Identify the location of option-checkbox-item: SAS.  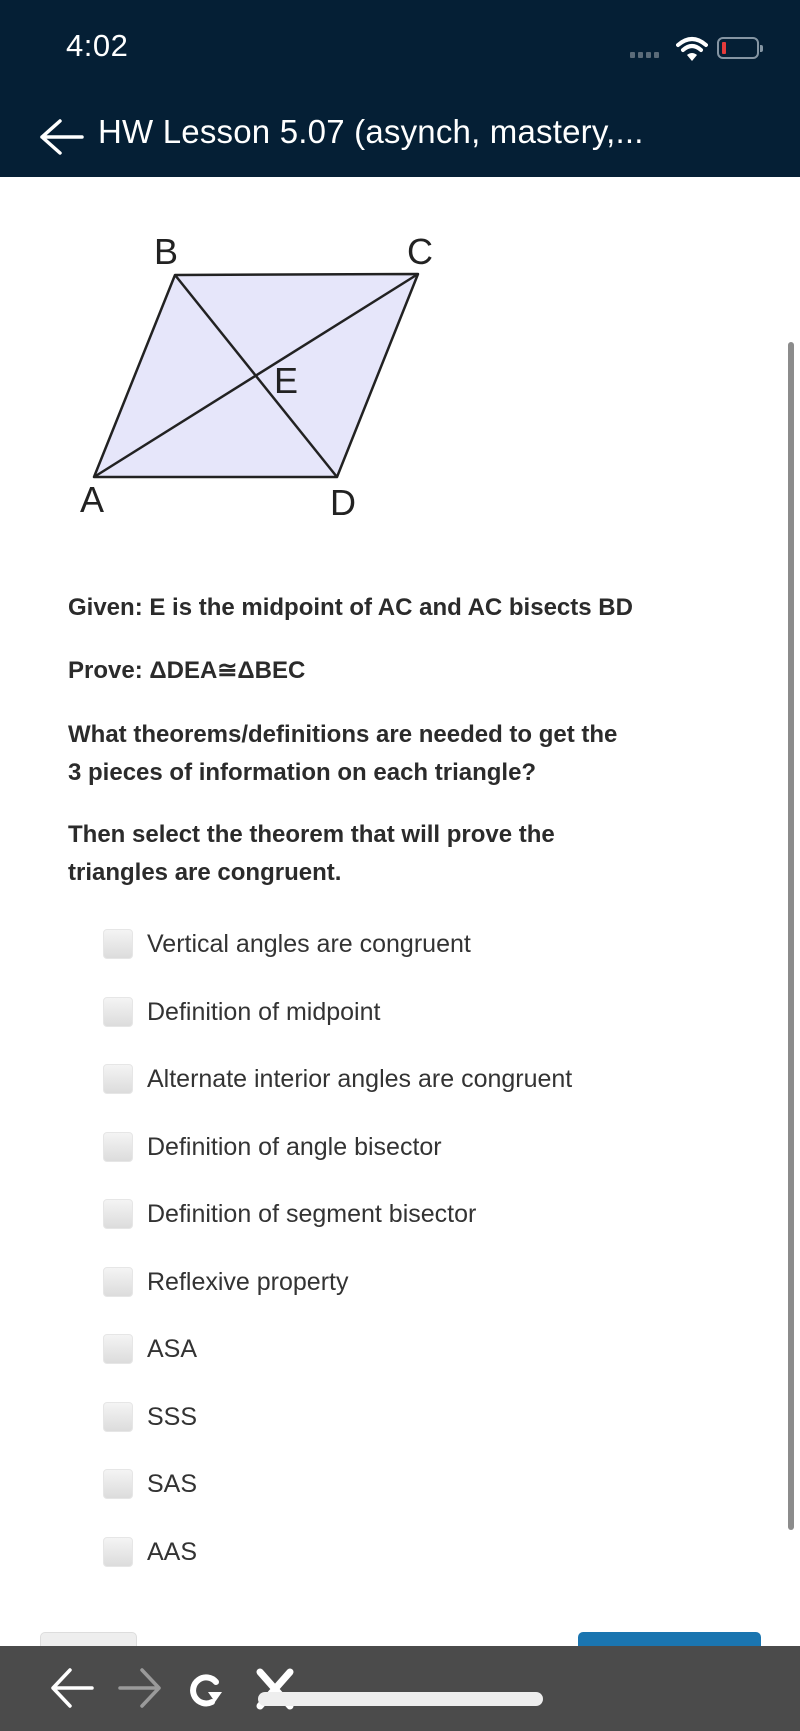
(150, 1484).